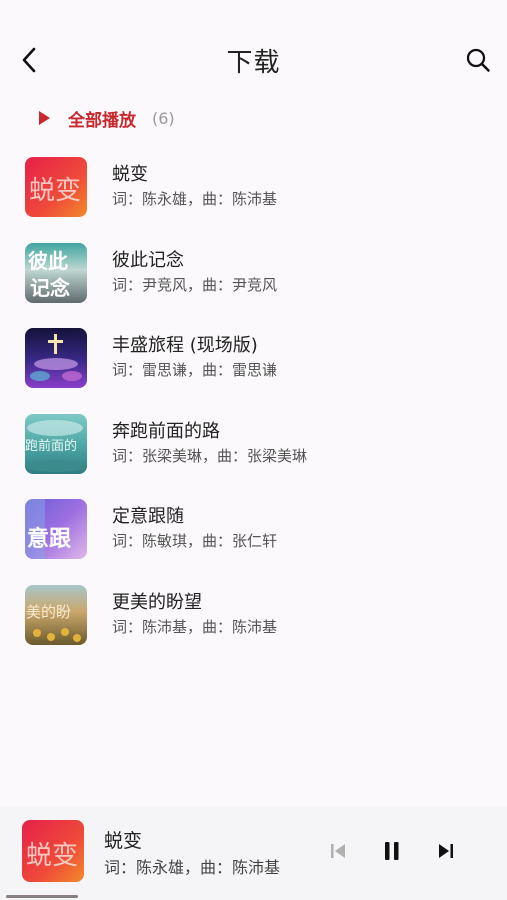 The image size is (507, 900). Describe the element at coordinates (50, 288) in the screenshot. I see `svg-text: 记念` at that location.